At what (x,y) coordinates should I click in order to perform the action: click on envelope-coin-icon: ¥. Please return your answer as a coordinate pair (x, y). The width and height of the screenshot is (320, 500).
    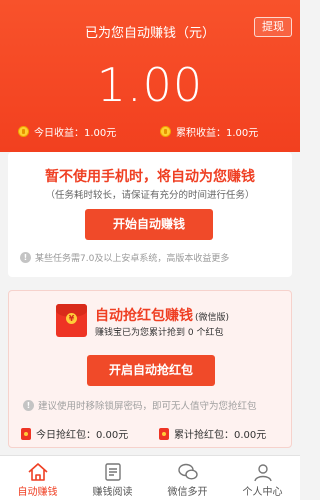
    Looking at the image, I should click on (71, 318).